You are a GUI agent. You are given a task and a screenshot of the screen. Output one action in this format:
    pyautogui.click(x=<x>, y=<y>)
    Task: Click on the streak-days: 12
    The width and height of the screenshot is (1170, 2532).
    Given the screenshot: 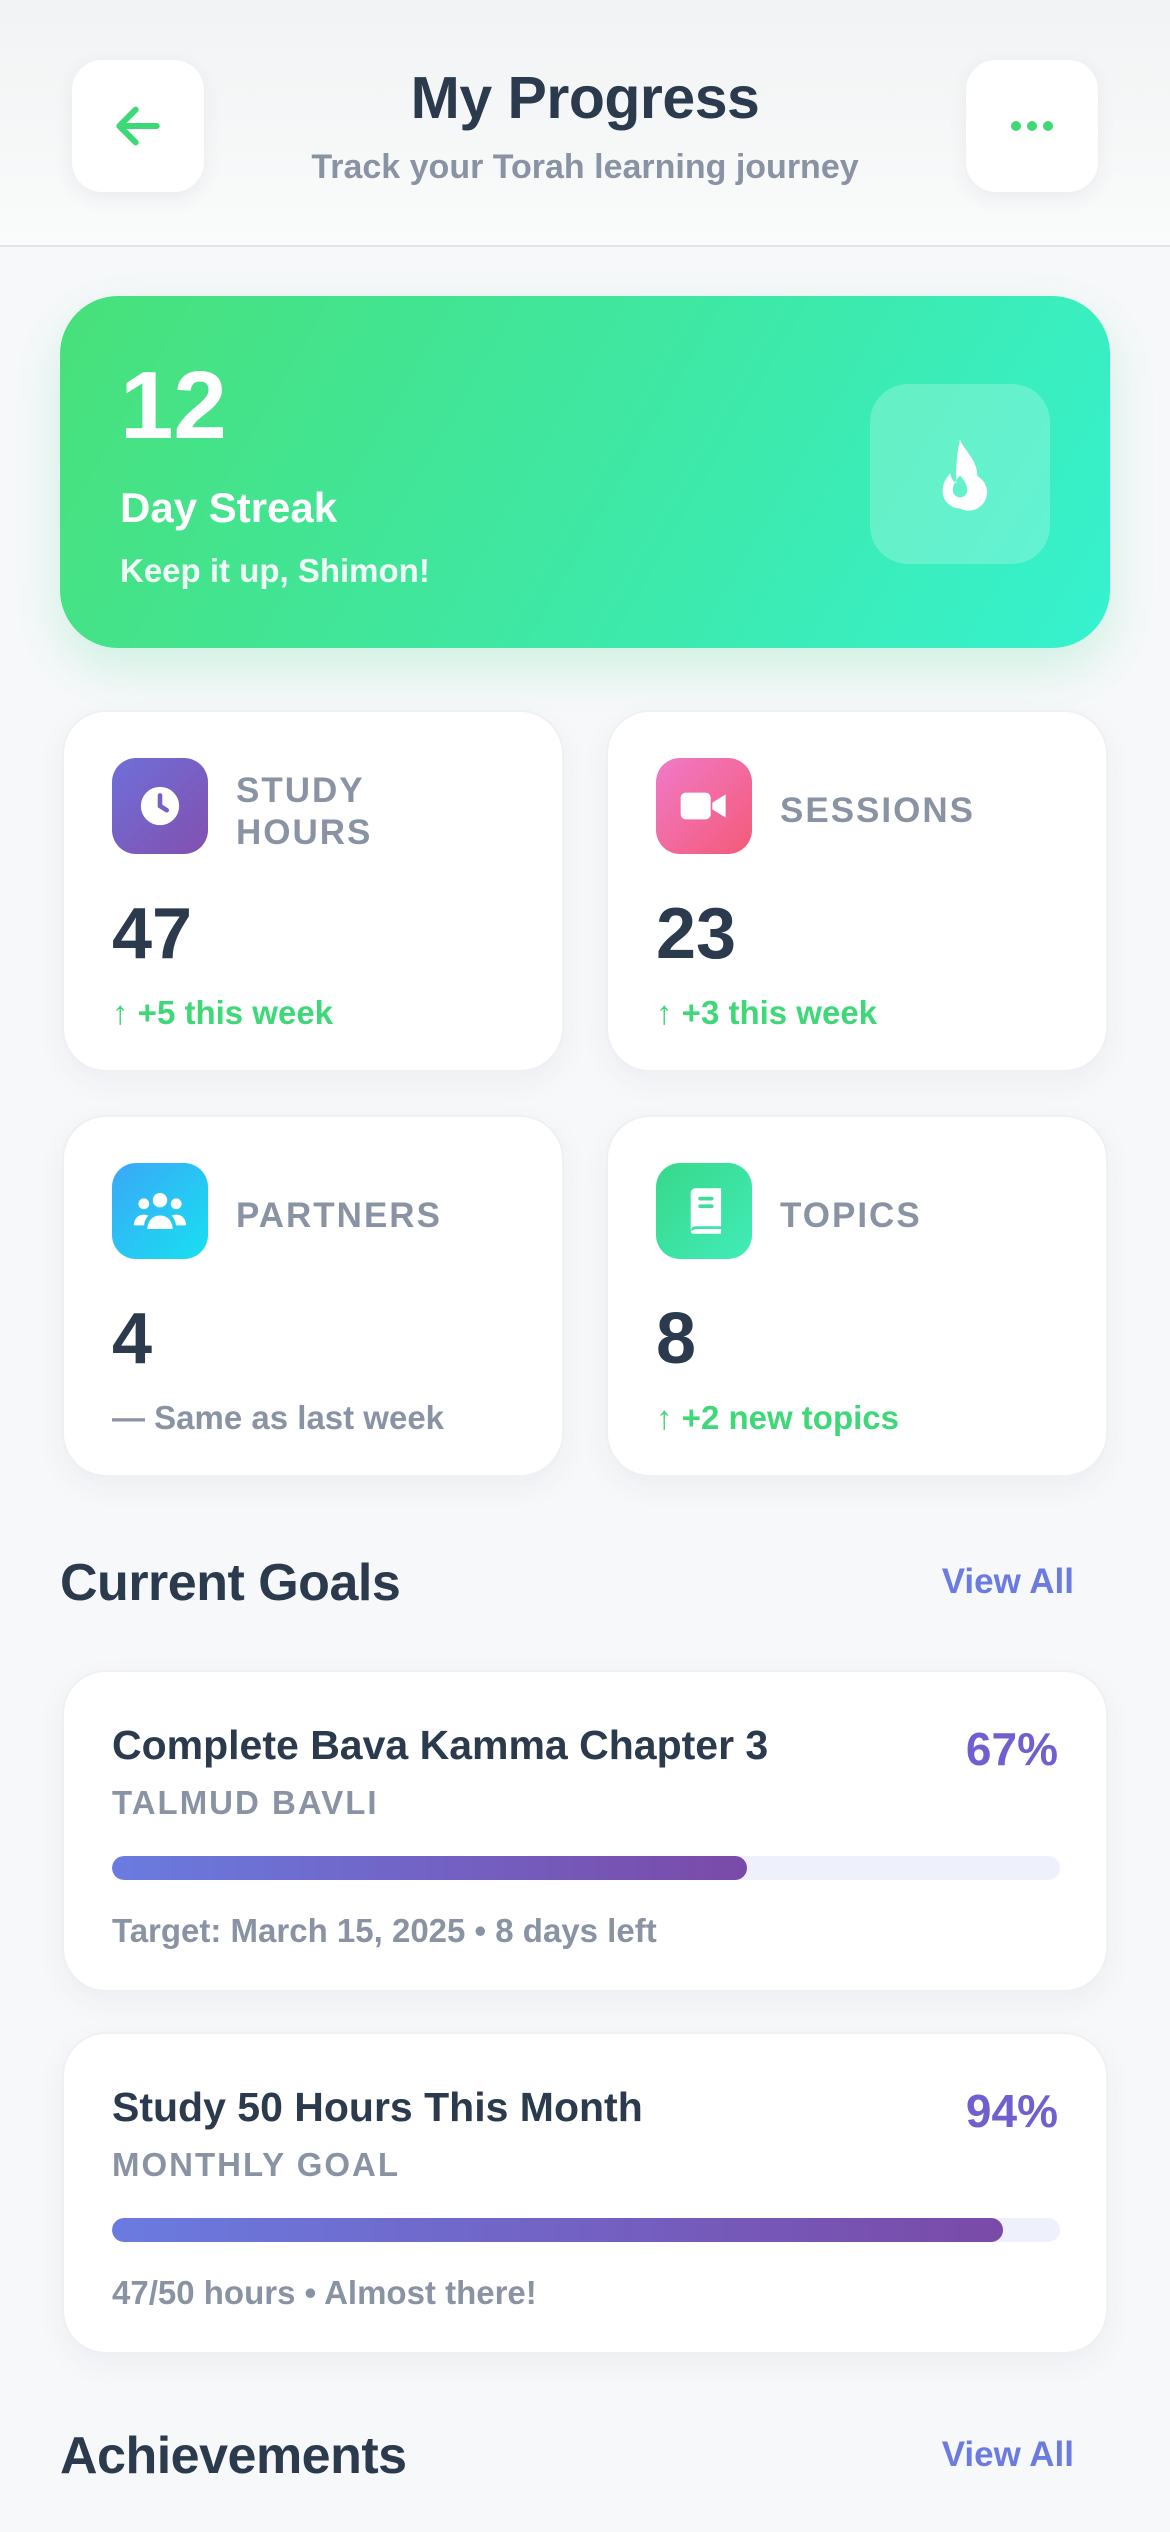 What is the action you would take?
    pyautogui.click(x=173, y=405)
    